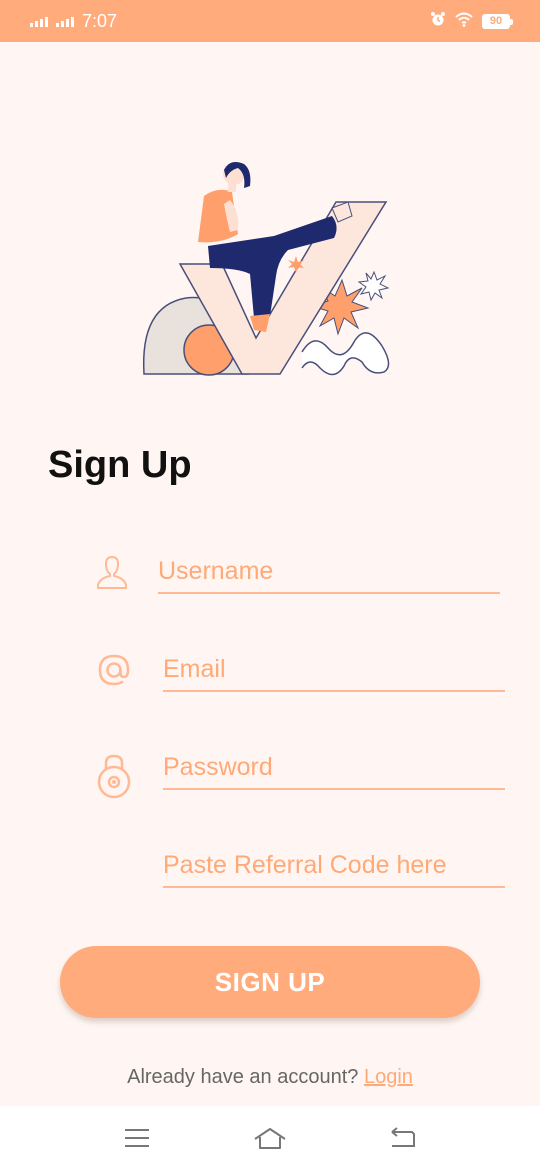 This screenshot has width=540, height=1170. Describe the element at coordinates (114, 776) in the screenshot. I see `lock-icon` at that location.